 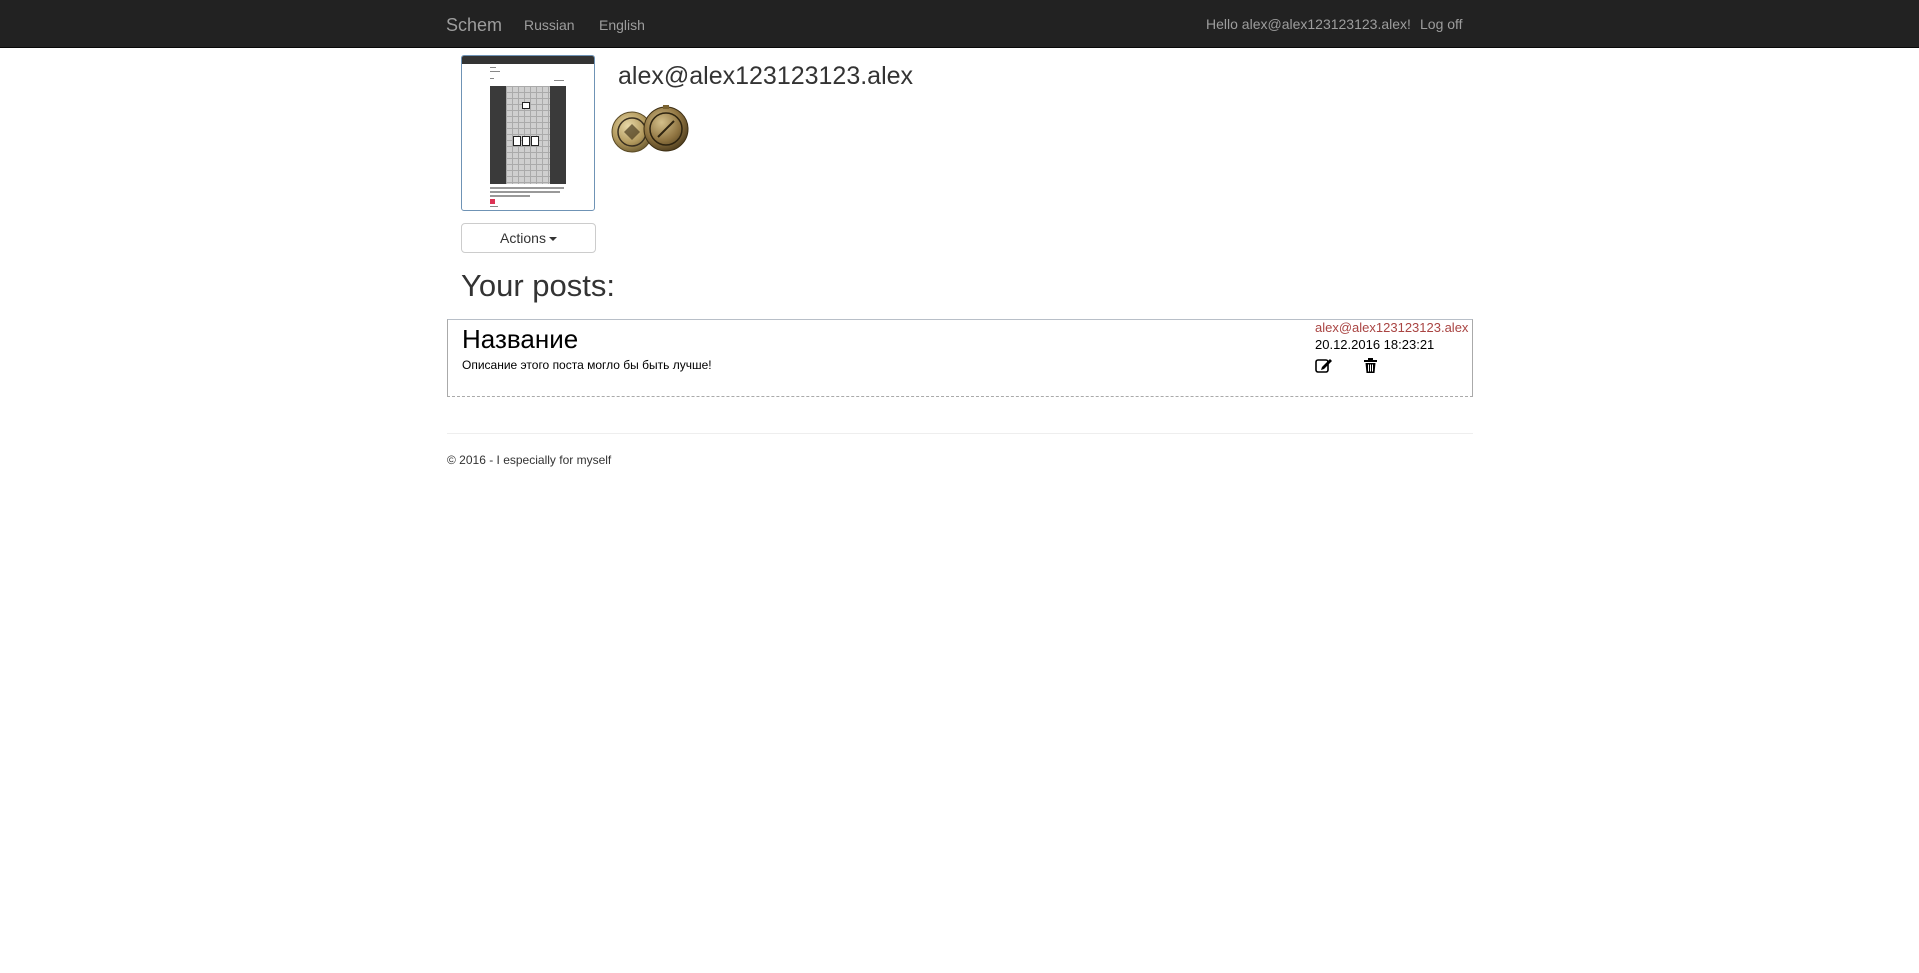 I want to click on footer-copyright: © 2016 - I especially for myself, so click(x=529, y=460).